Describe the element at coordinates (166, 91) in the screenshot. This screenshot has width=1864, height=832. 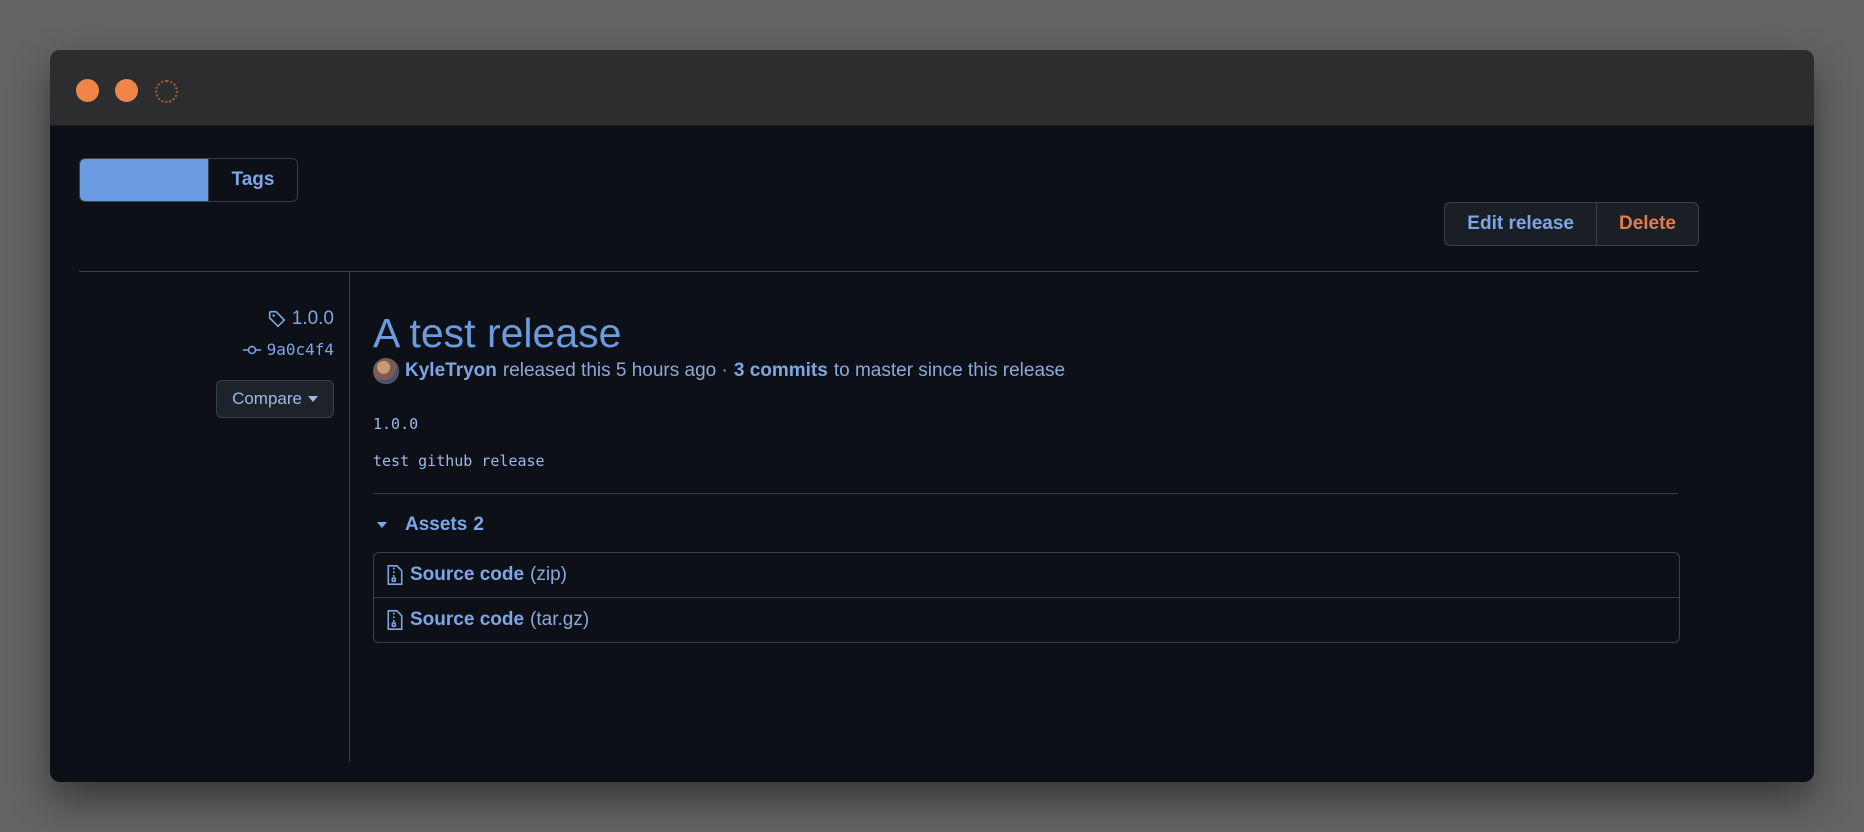
I see `maximize-window-button` at that location.